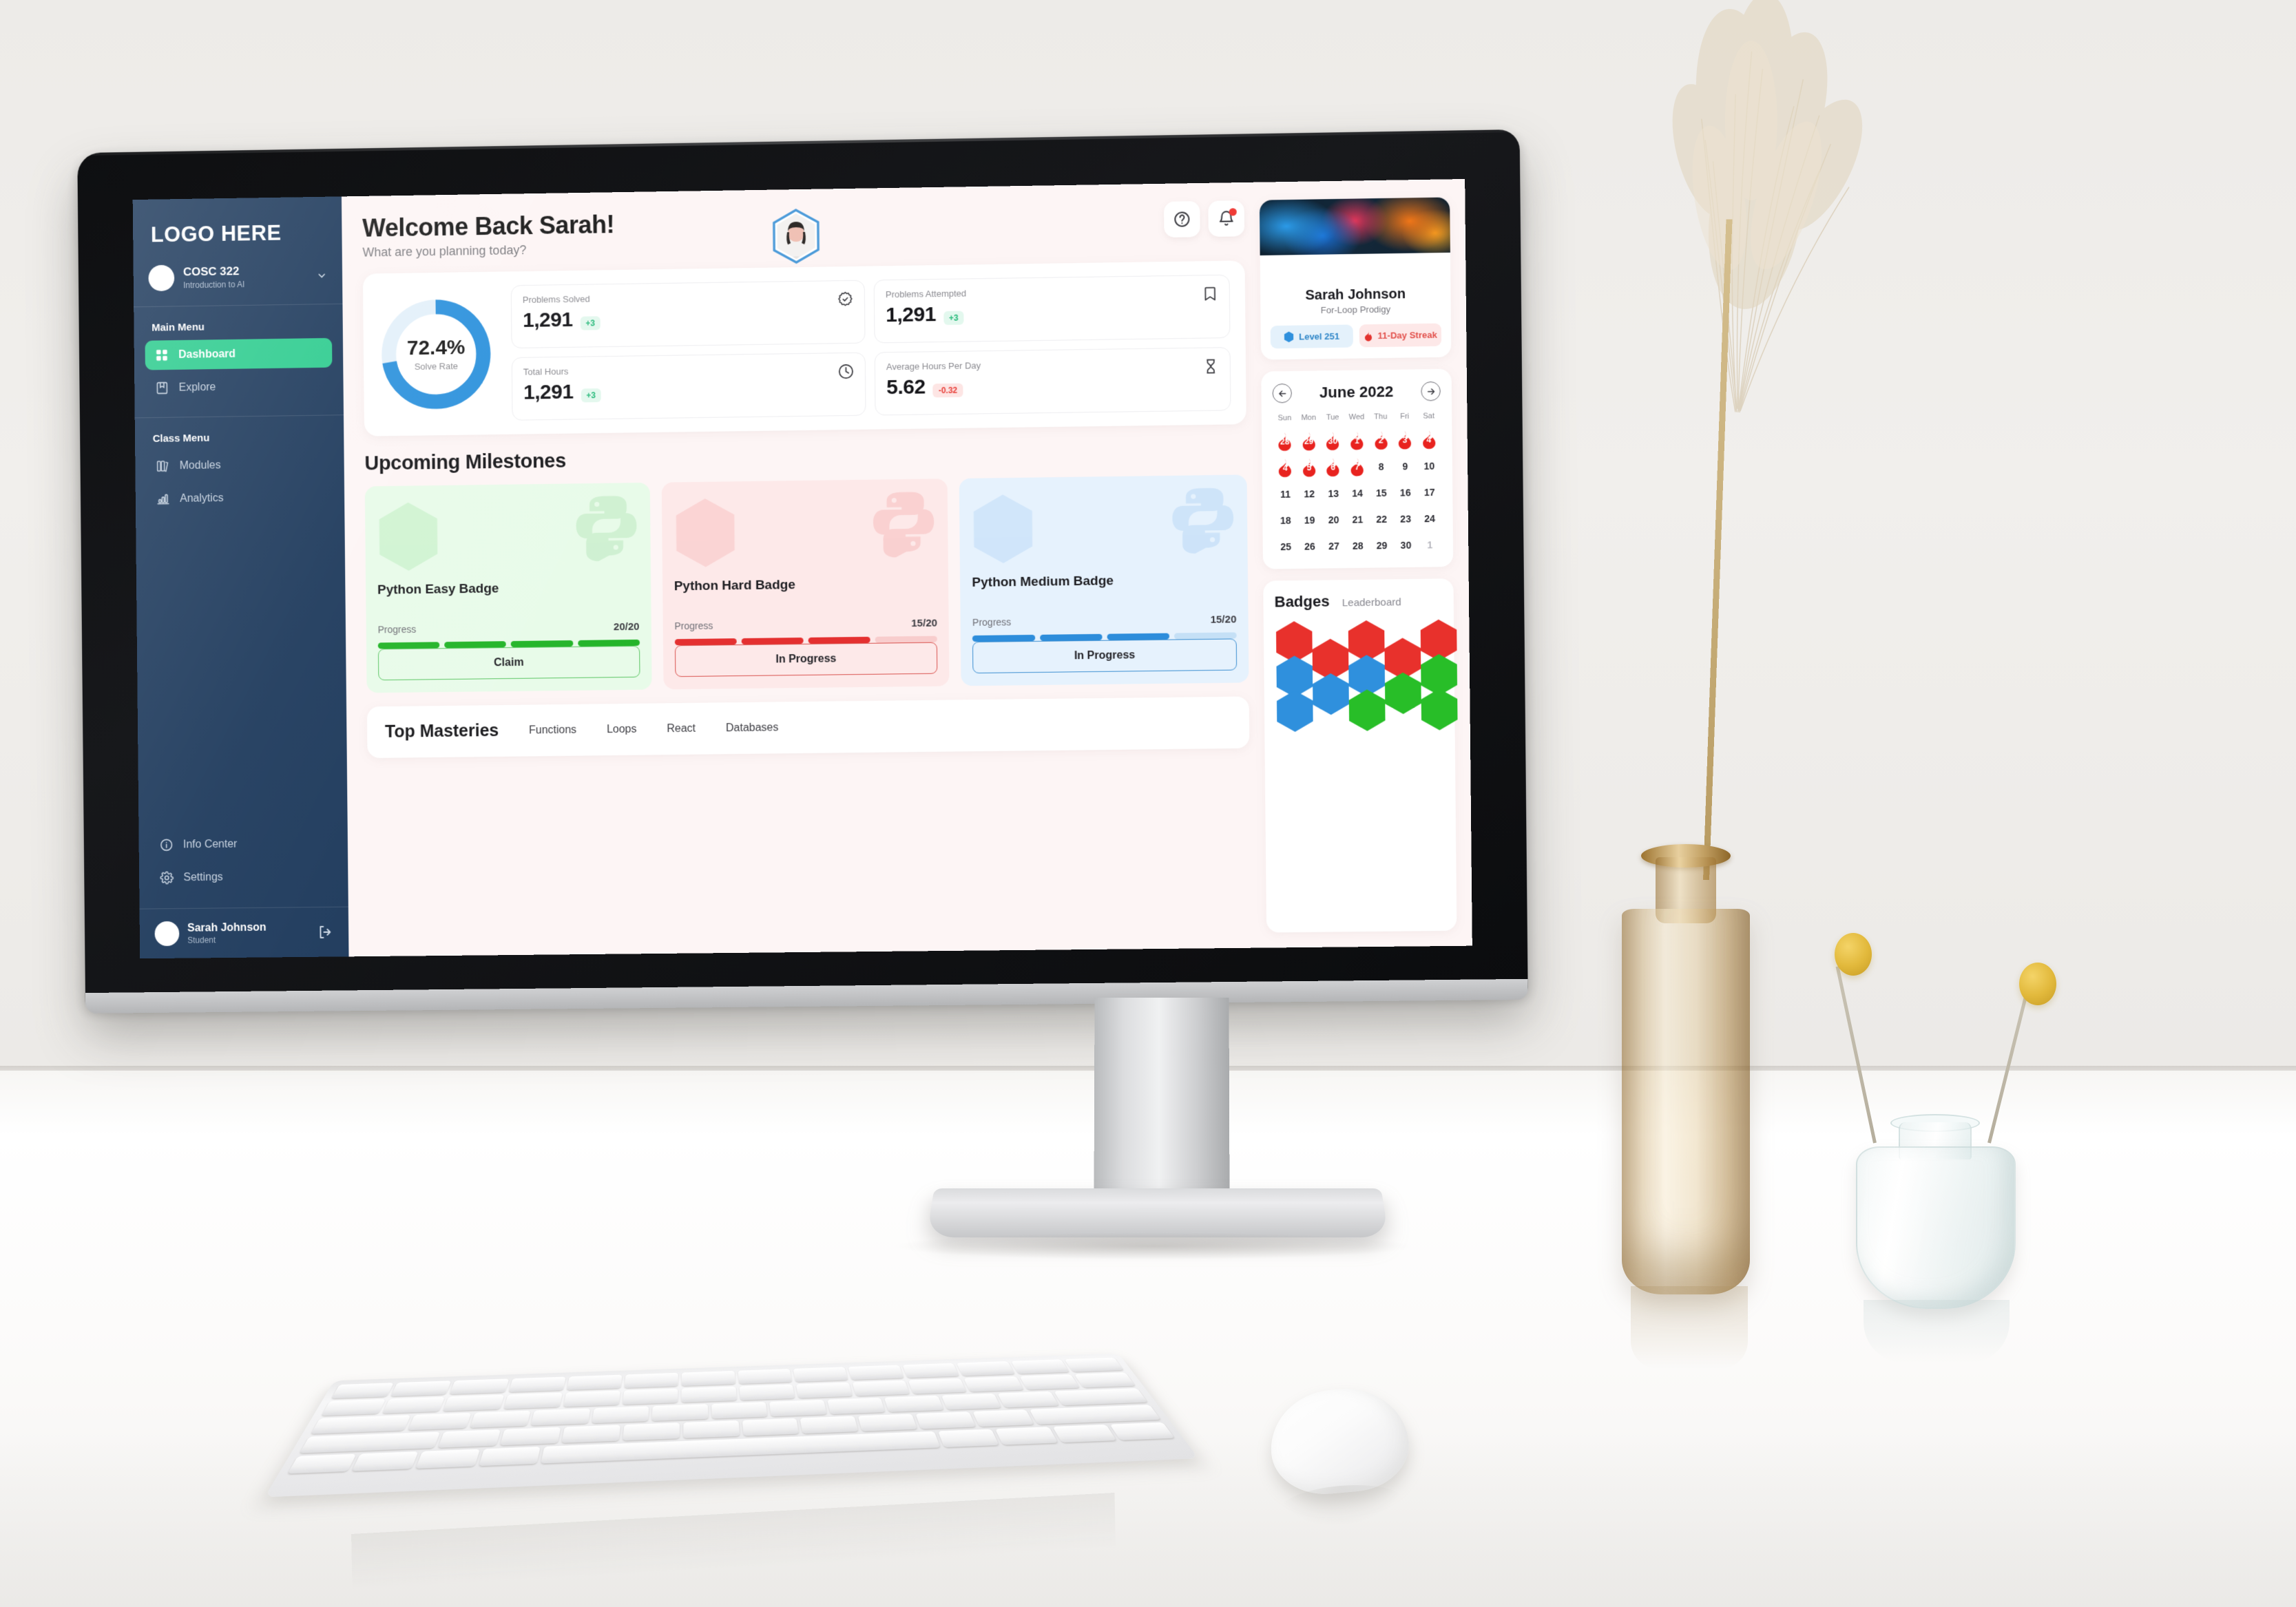 This screenshot has height=1607, width=2296. What do you see at coordinates (1371, 602) in the screenshot?
I see `badges-tab-leaderboard: Leaderboard` at bounding box center [1371, 602].